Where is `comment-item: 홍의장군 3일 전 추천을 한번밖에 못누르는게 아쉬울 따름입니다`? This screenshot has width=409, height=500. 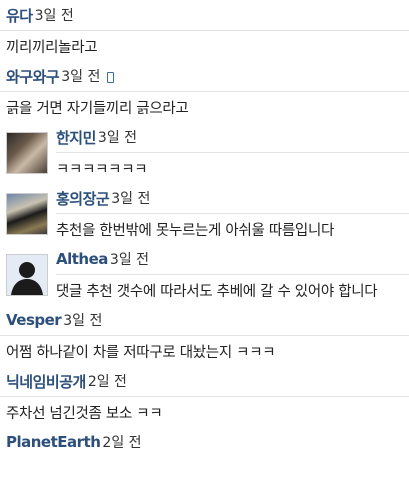
comment-item: 홍의장군 3일 전 추천을 한번밖에 못누르는게 아쉬울 따름입니다 is located at coordinates (204, 213).